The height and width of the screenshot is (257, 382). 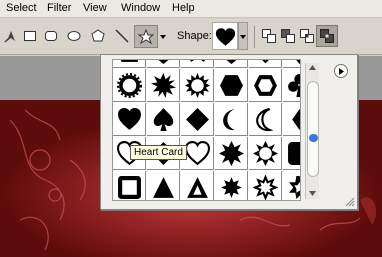 I want to click on rounded-square-icon, so click(x=294, y=153).